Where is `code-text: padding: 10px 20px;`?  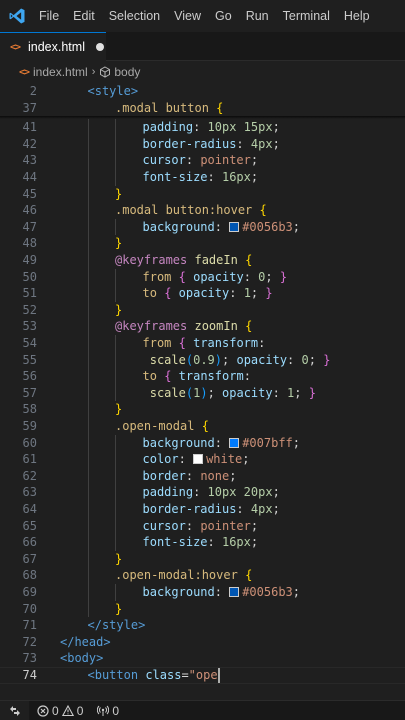
code-text: padding: 10px 20px; is located at coordinates (211, 492).